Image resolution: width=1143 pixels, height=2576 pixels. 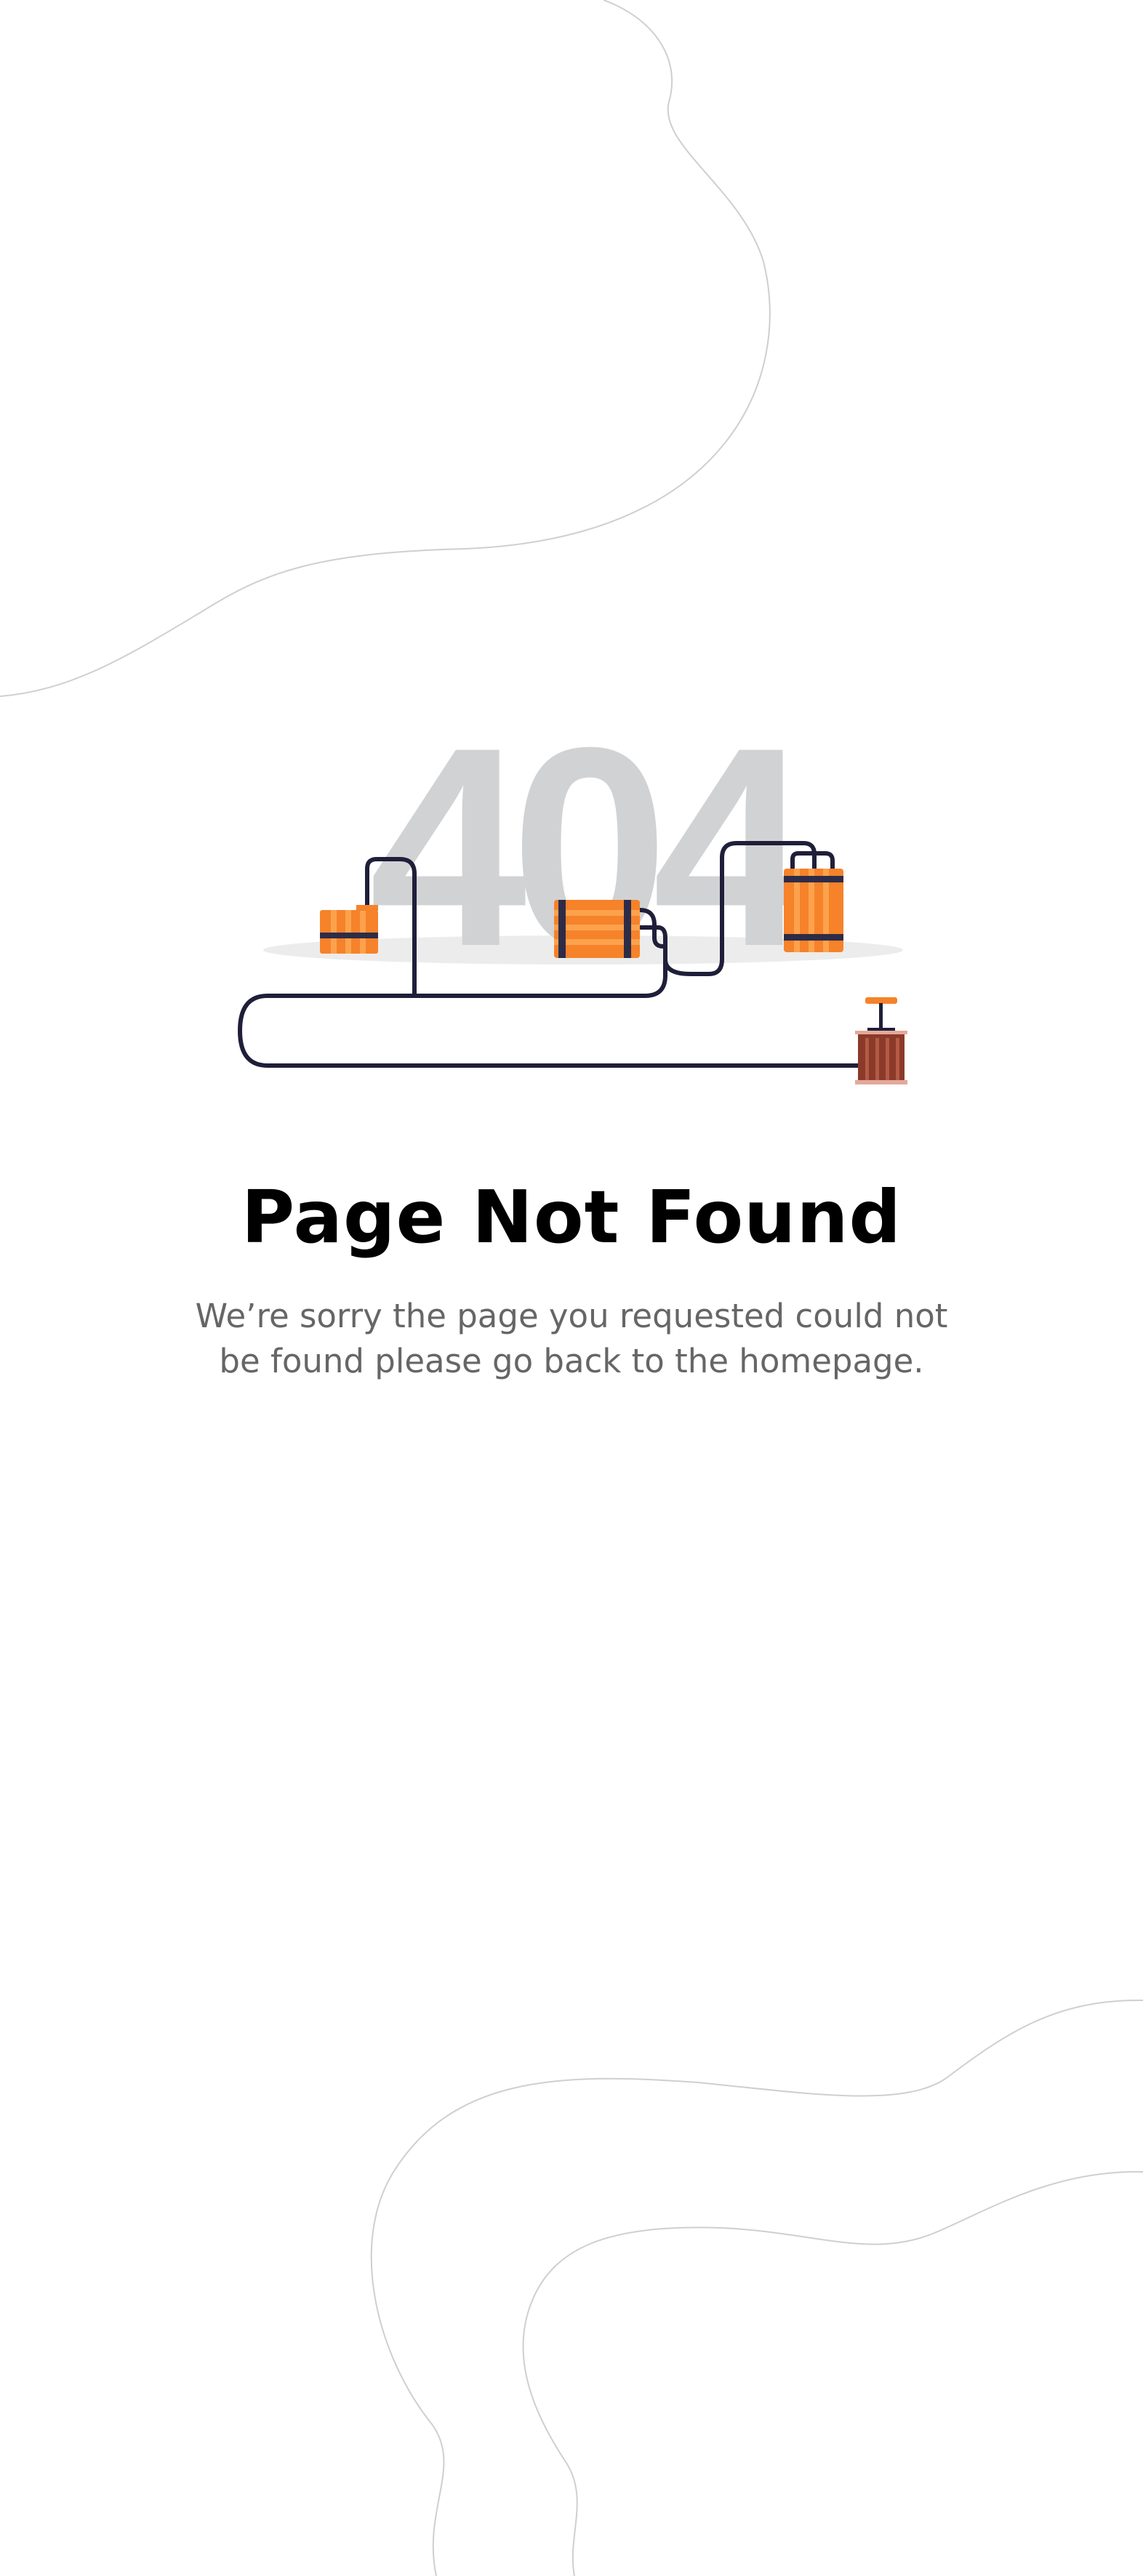 I want to click on page-title: Page Not Found, so click(x=571, y=1217).